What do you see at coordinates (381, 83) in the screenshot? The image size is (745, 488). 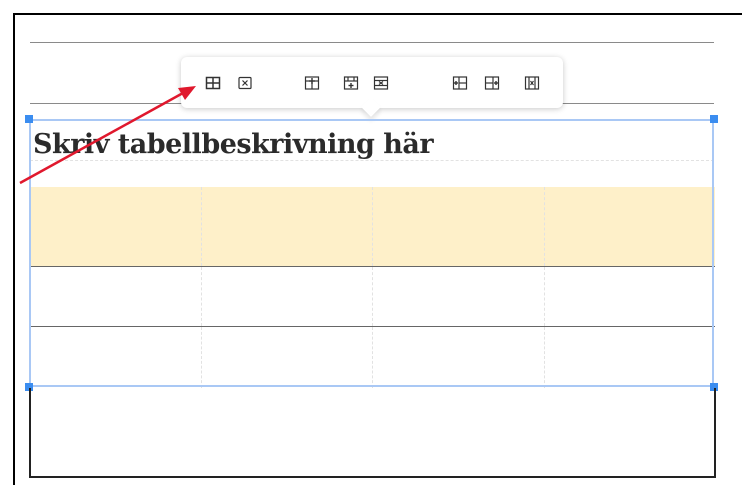 I see `delete-row-icon` at bounding box center [381, 83].